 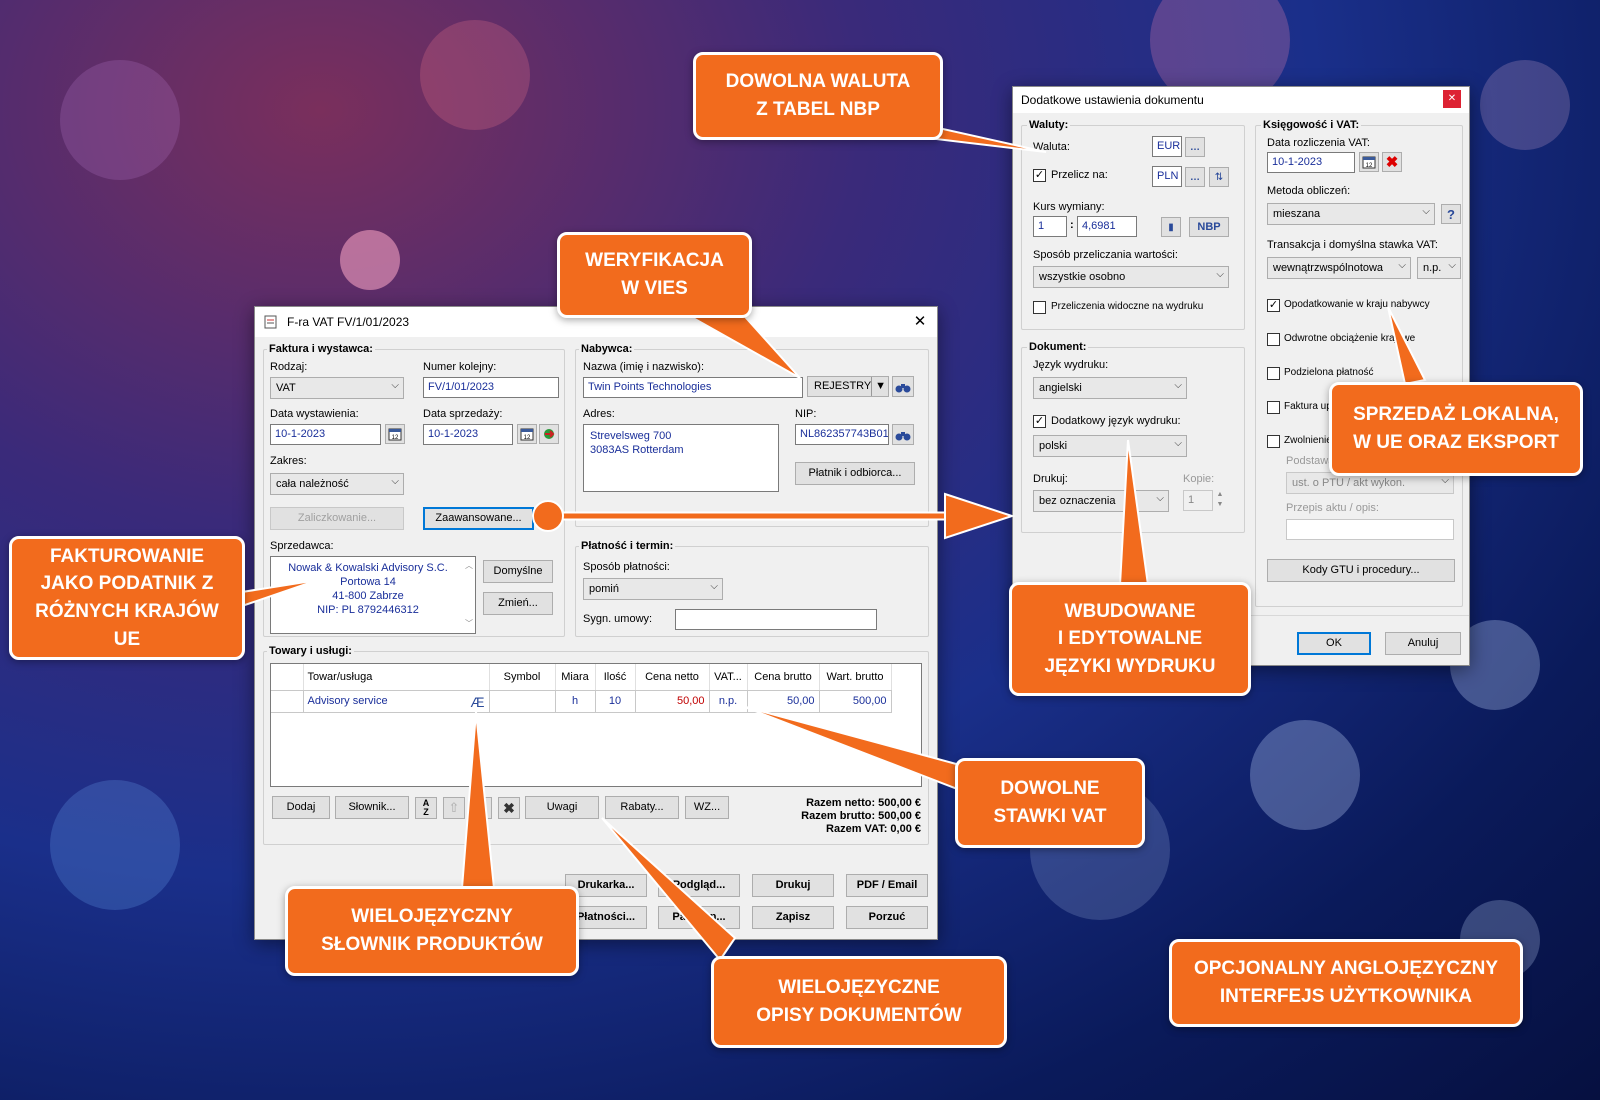 I want to click on add-item-button: Dodaj, so click(x=301, y=807).